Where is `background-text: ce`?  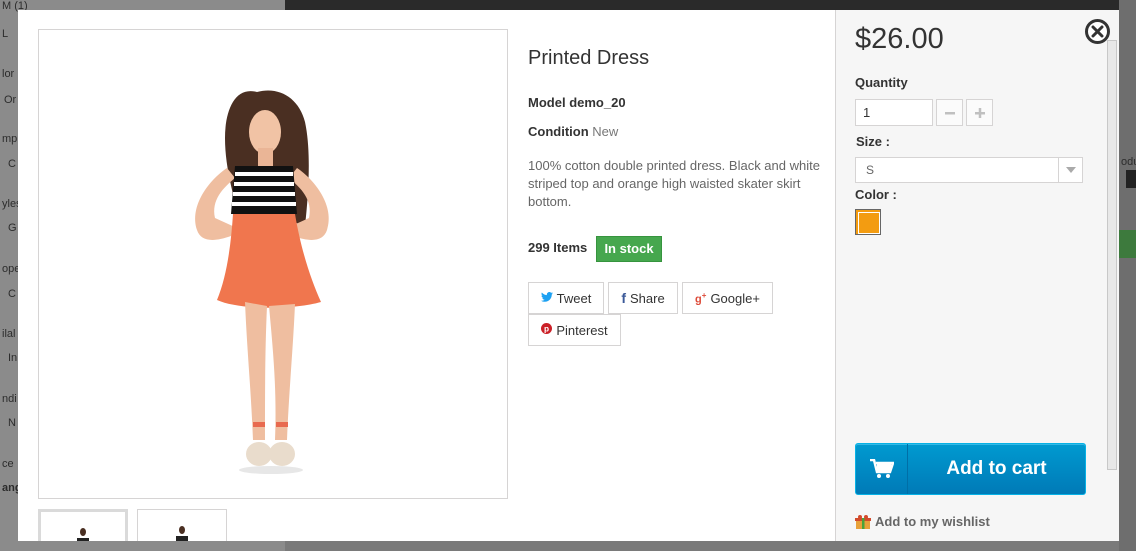
background-text: ce is located at coordinates (8, 464).